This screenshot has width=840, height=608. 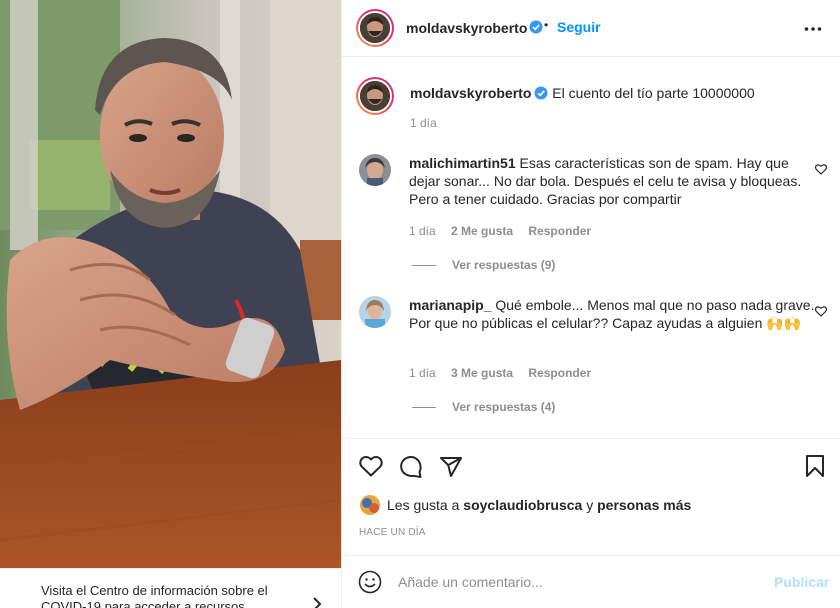 What do you see at coordinates (504, 265) in the screenshot?
I see `view-replies-label: Ver respuestas (9)` at bounding box center [504, 265].